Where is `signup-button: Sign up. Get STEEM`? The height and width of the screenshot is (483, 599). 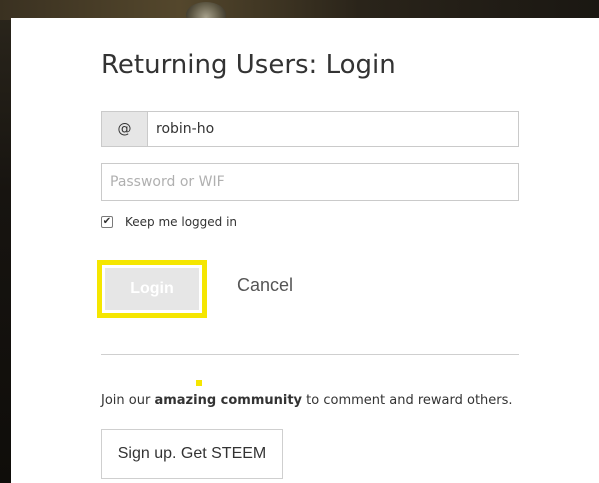 signup-button: Sign up. Get STEEM is located at coordinates (192, 454).